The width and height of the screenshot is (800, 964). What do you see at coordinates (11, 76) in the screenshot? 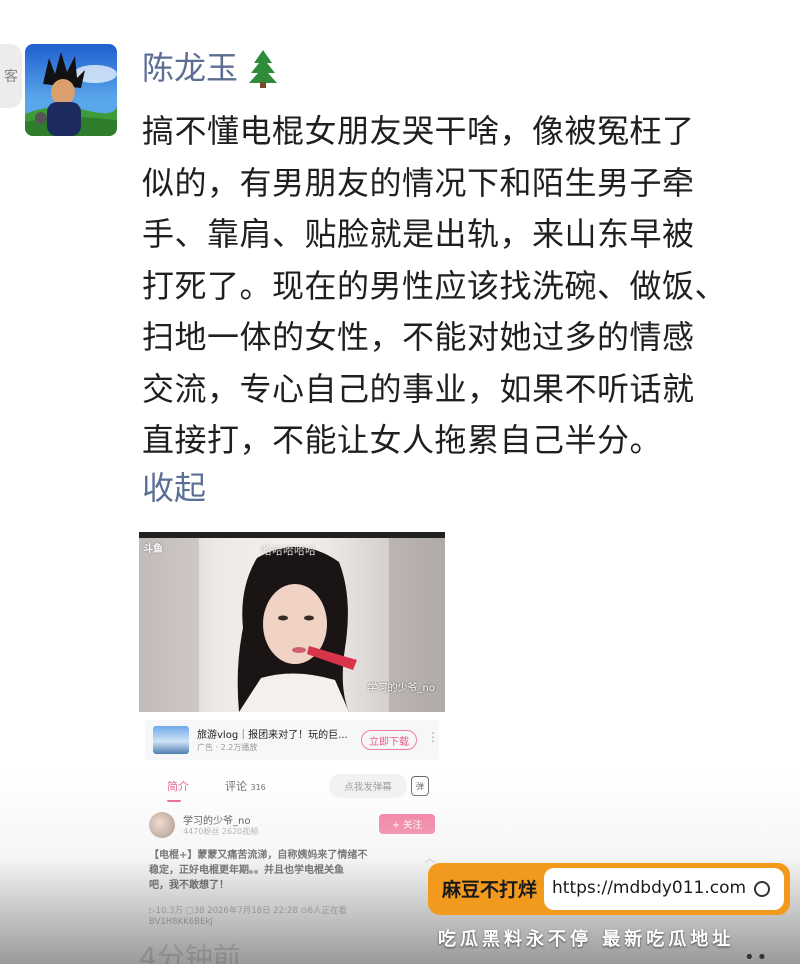
I see `side-tab: 客` at bounding box center [11, 76].